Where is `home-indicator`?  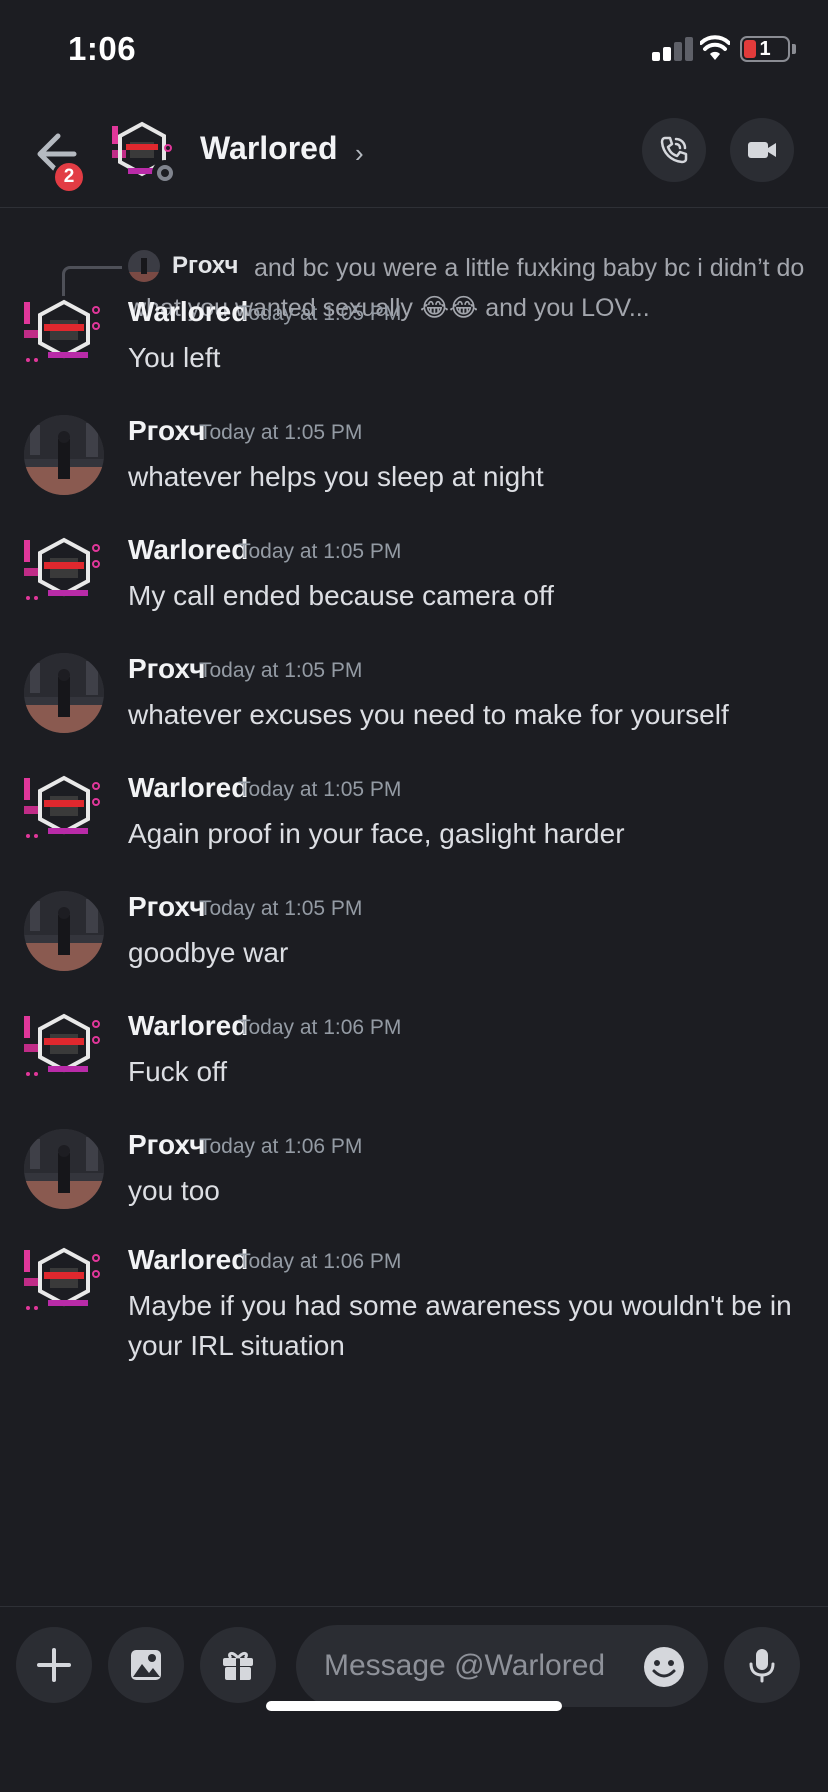 home-indicator is located at coordinates (414, 1706).